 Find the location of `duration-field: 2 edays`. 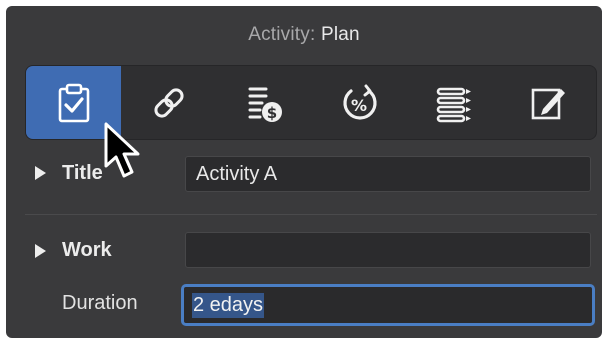

duration-field: 2 edays is located at coordinates (388, 305).